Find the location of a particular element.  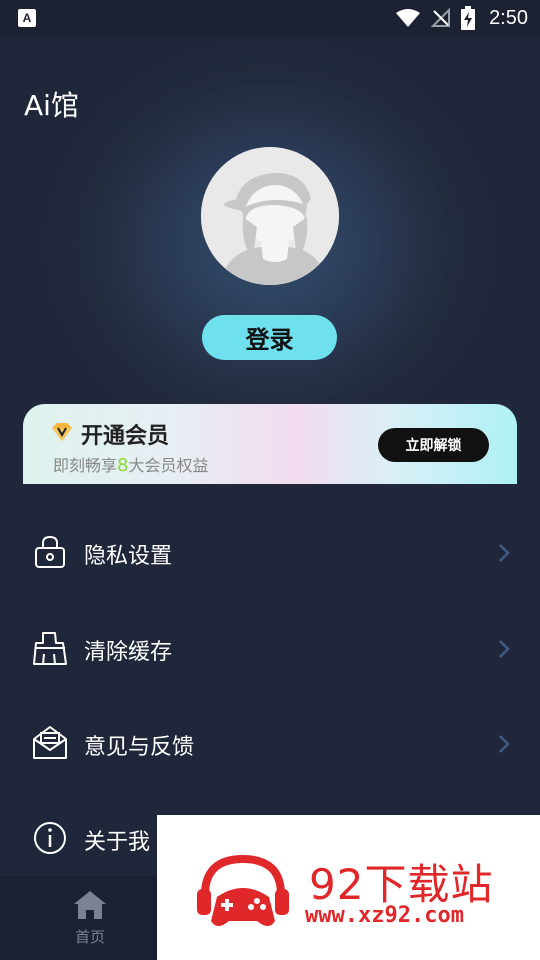

menu-item-clear-cache: 清除缓存 is located at coordinates (270, 650).